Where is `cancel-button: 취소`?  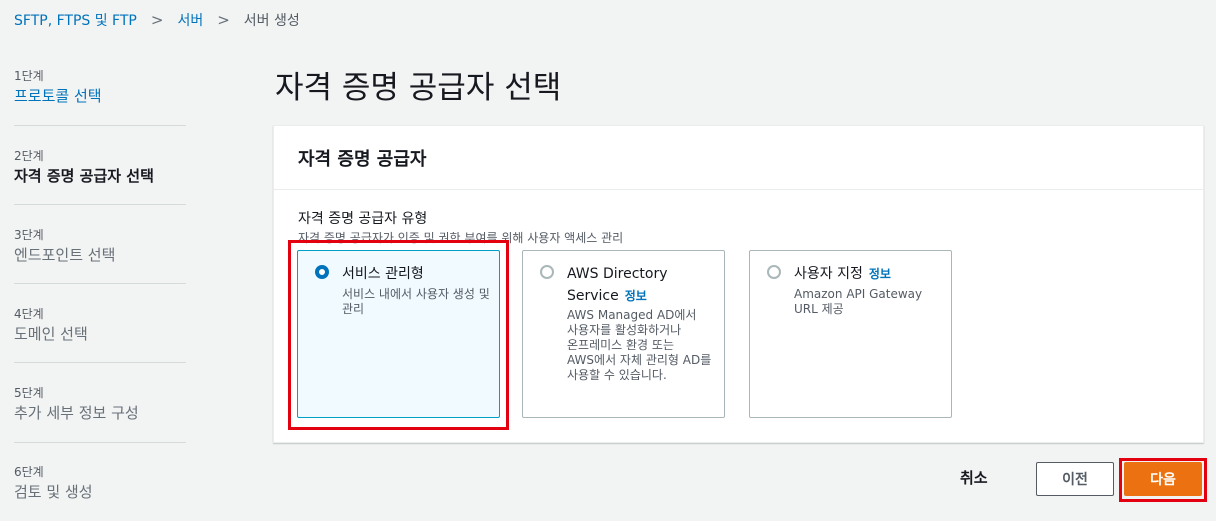 cancel-button: 취소 is located at coordinates (974, 477).